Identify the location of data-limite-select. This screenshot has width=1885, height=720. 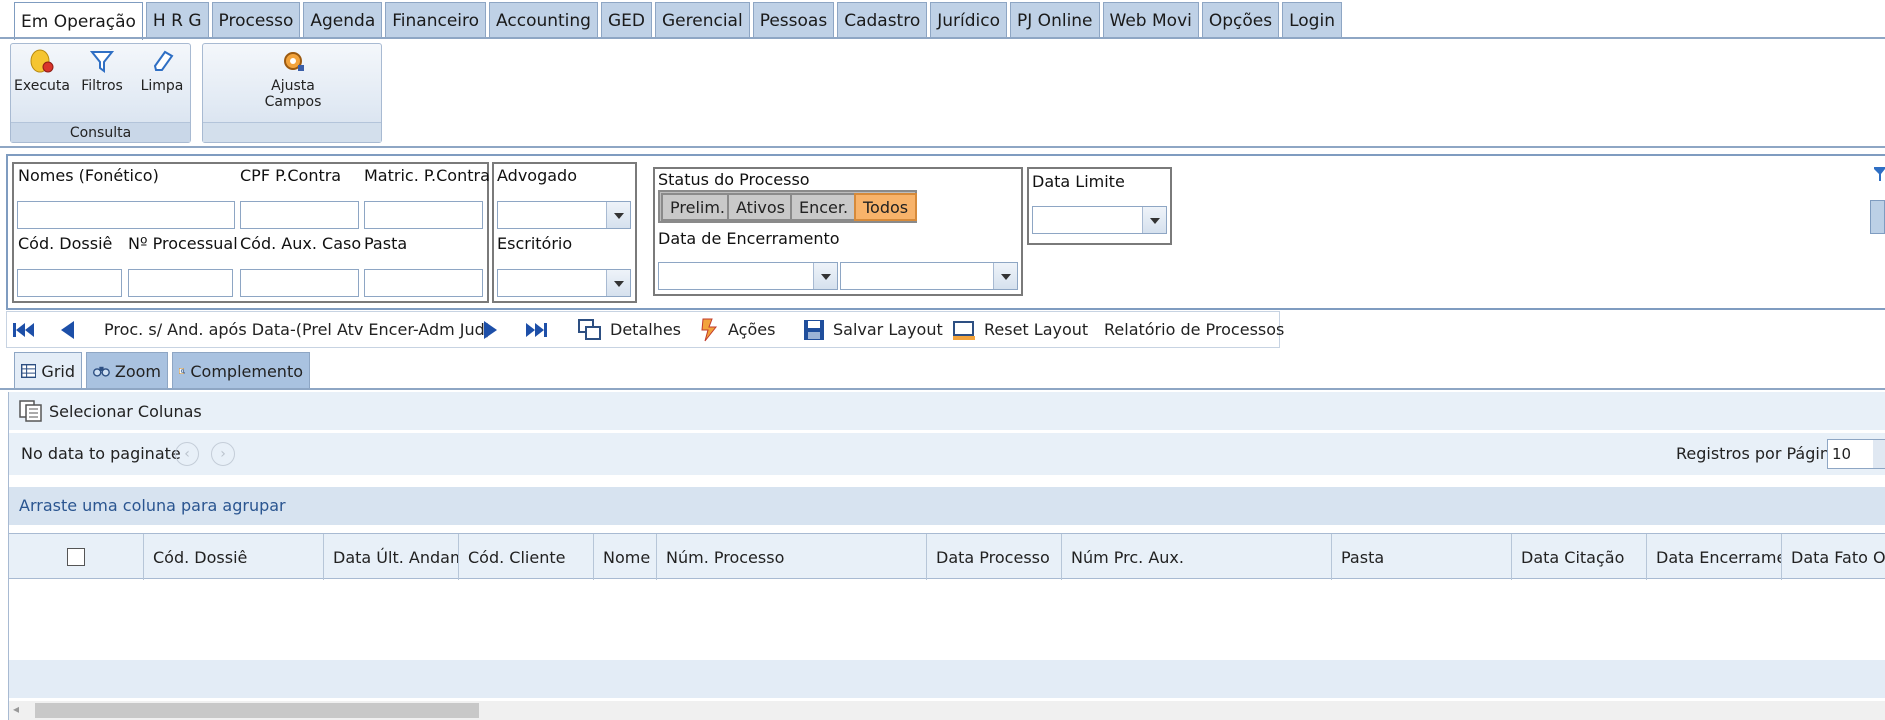
(1099, 220).